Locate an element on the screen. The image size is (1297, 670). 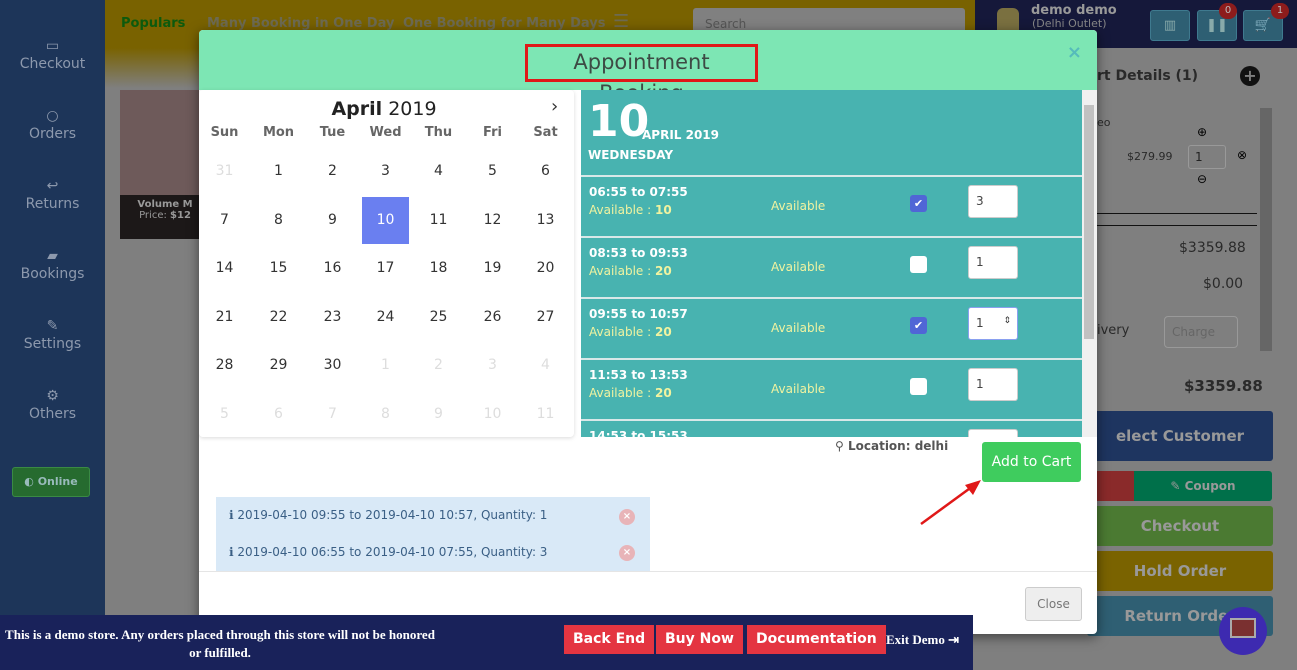
sidebar-item-returns: ↩ Returns is located at coordinates (52, 195).